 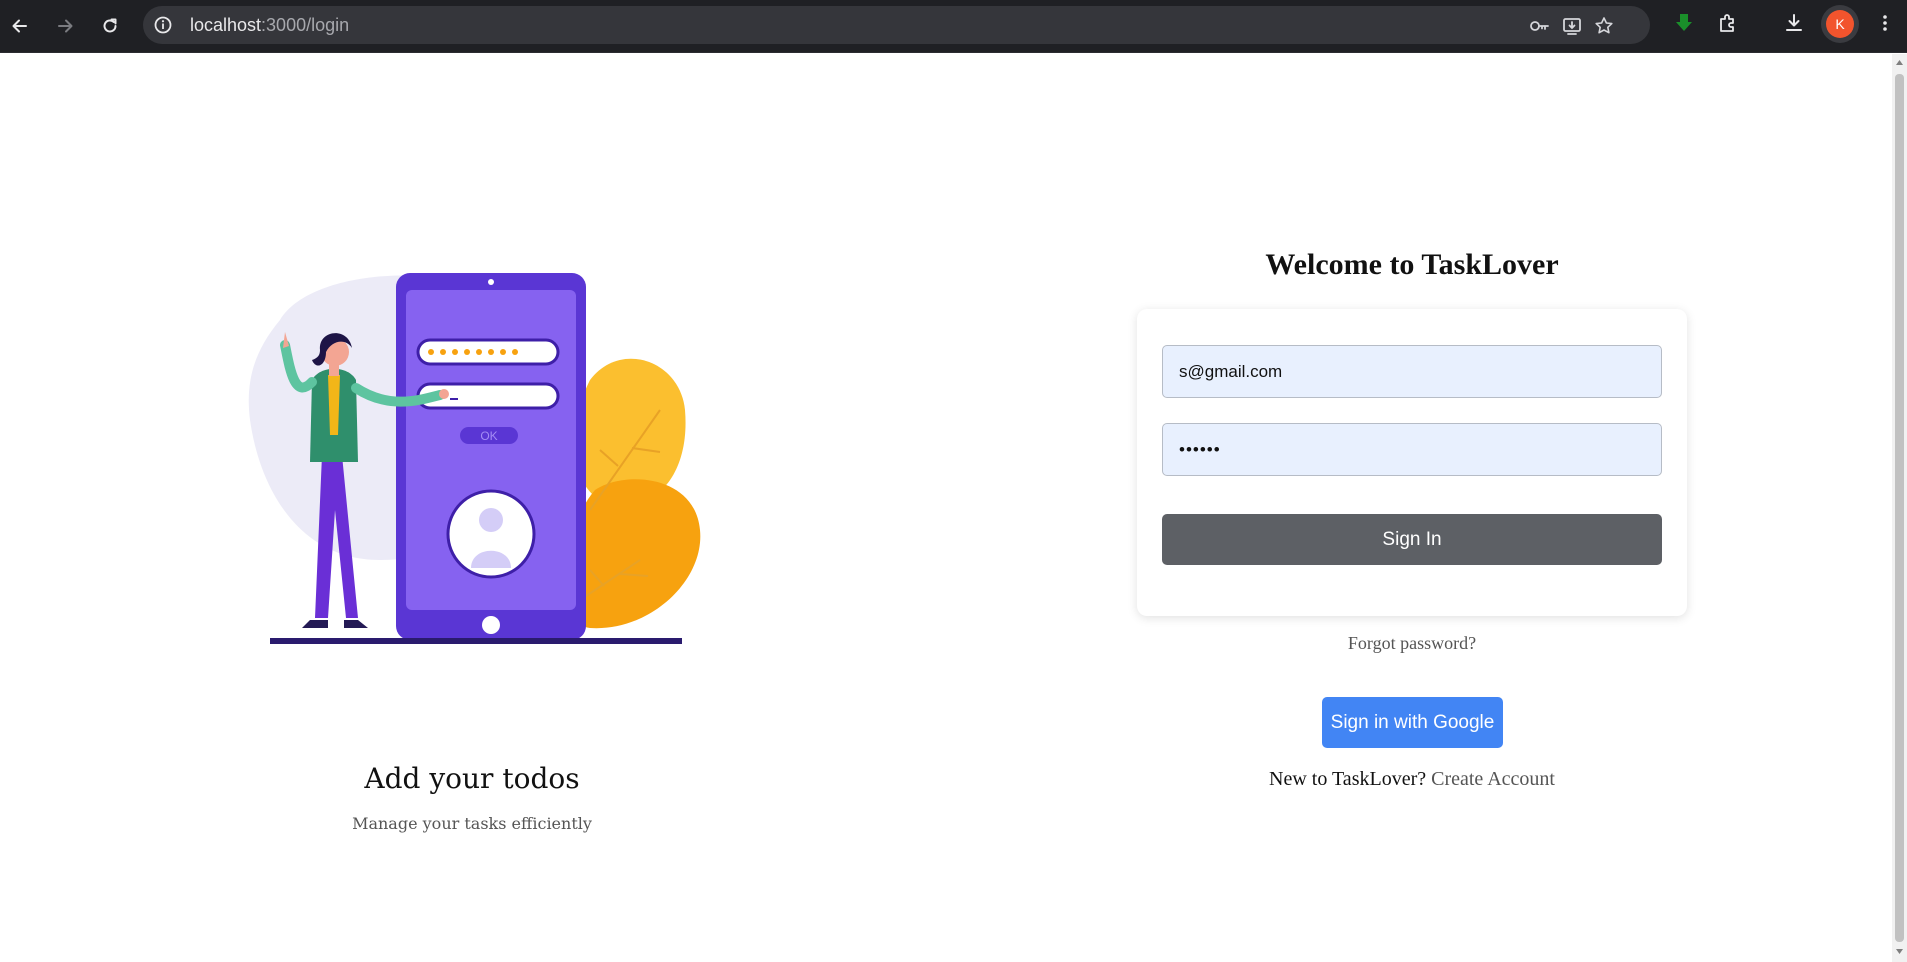 What do you see at coordinates (1348, 779) in the screenshot?
I see `signup-prompt-text: New to TaskLover?` at bounding box center [1348, 779].